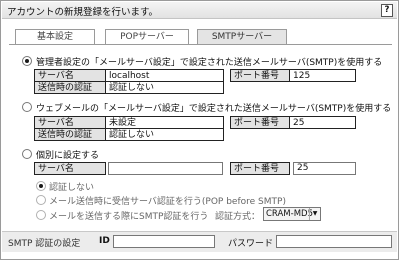  What do you see at coordinates (260, 122) in the screenshot?
I see `opt2-port-label: ポート番号` at bounding box center [260, 122].